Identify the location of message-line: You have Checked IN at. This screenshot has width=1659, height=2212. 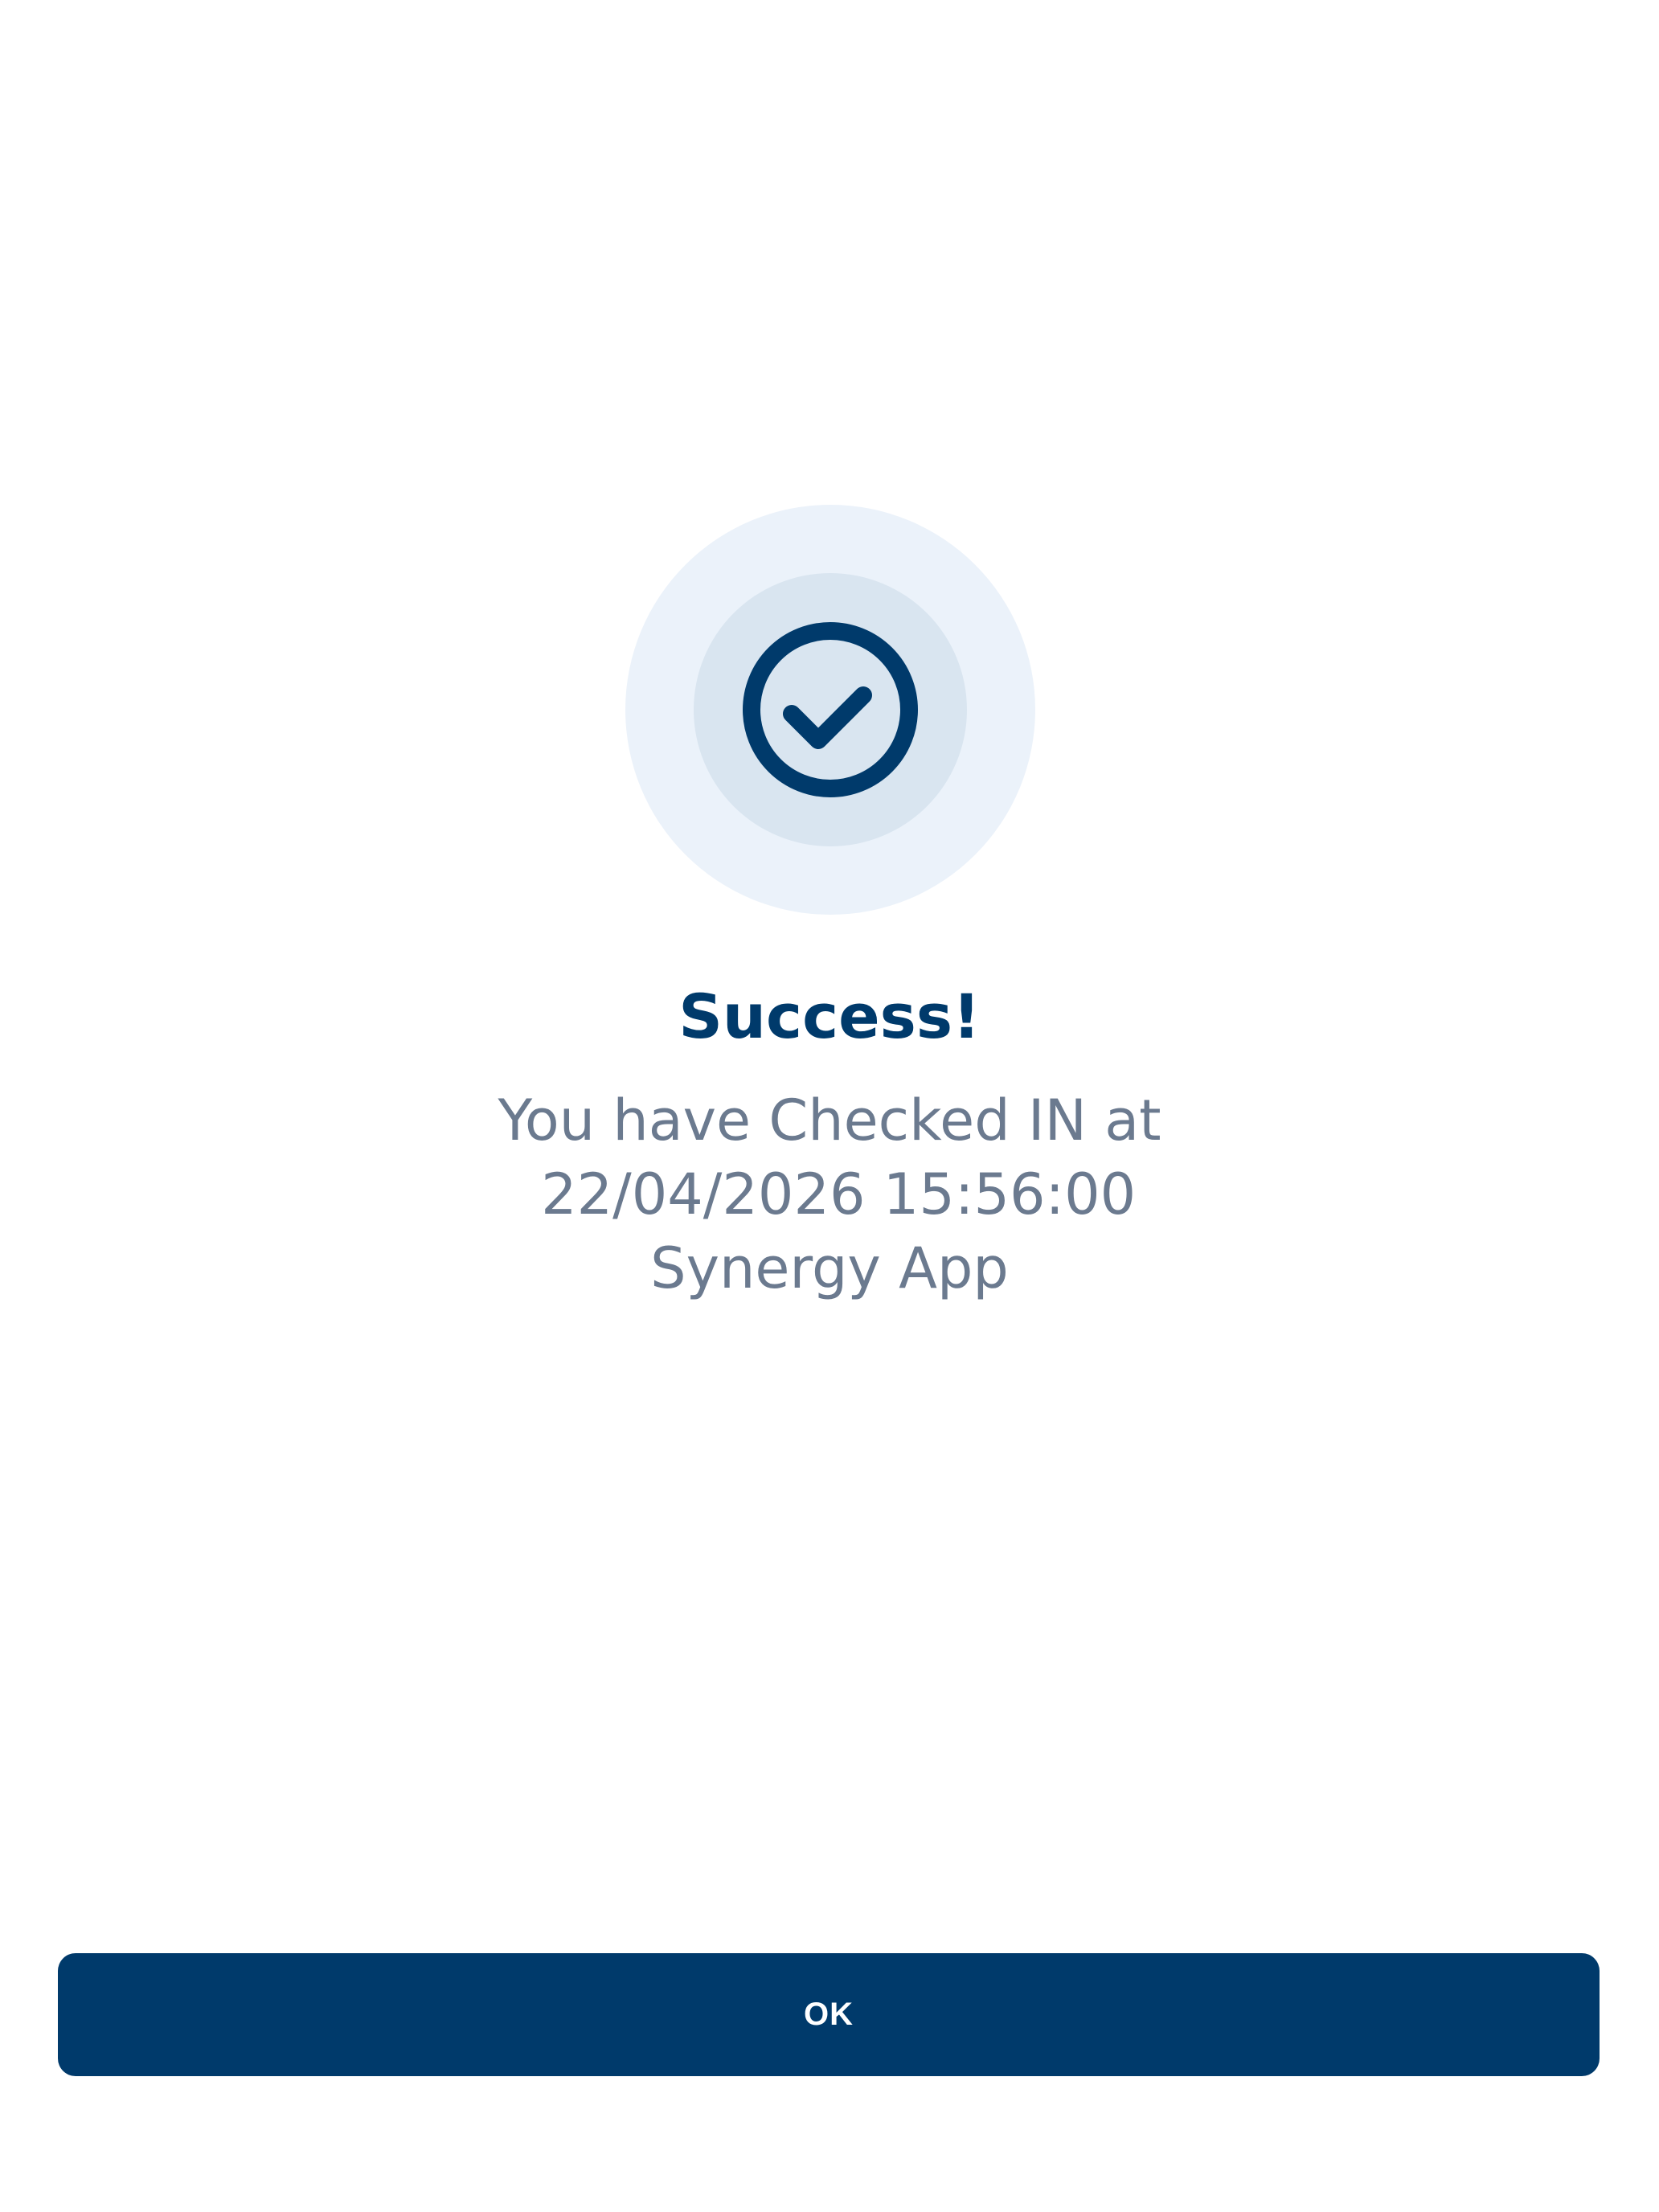
(829, 1120).